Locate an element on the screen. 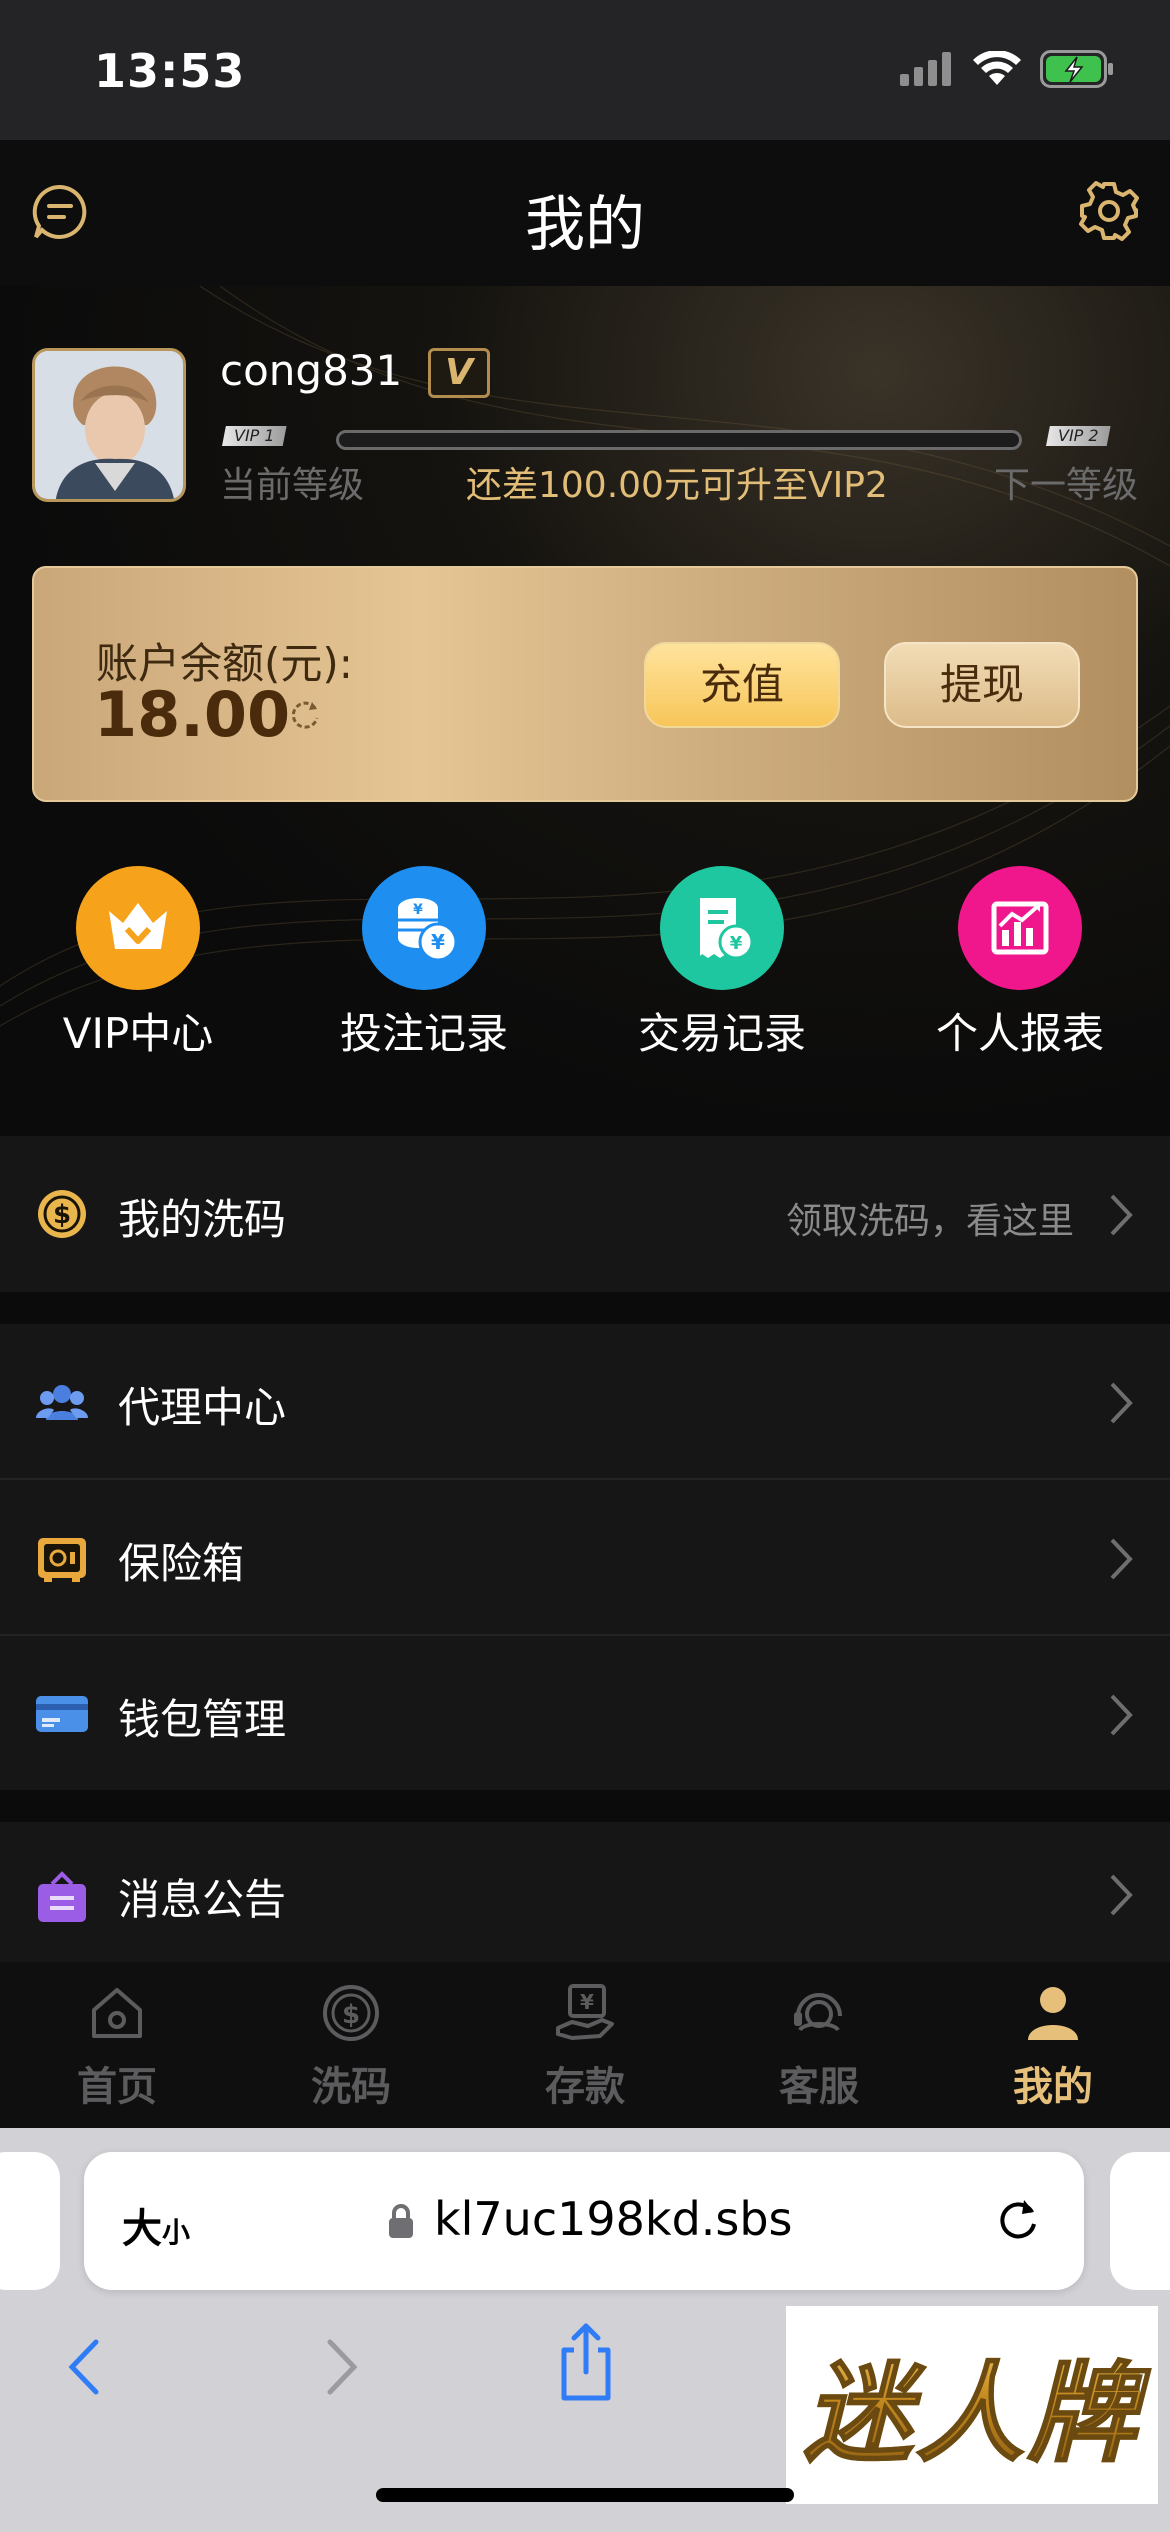  receipt-icon: ¥ is located at coordinates (722, 928).